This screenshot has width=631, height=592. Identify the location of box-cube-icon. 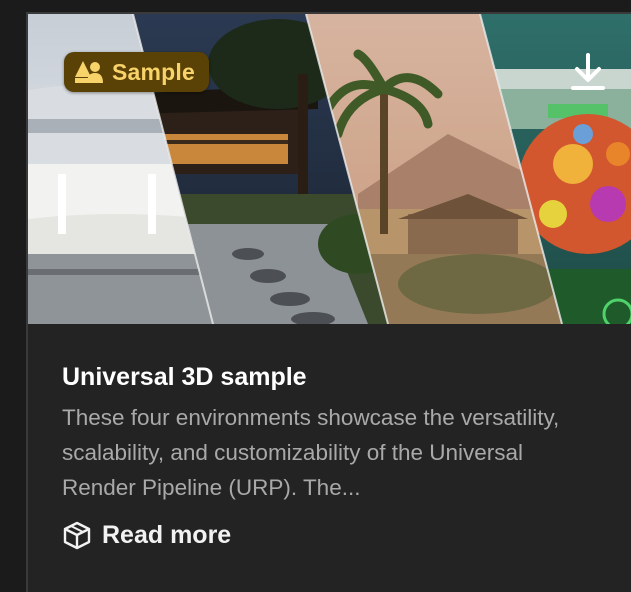
(77, 535).